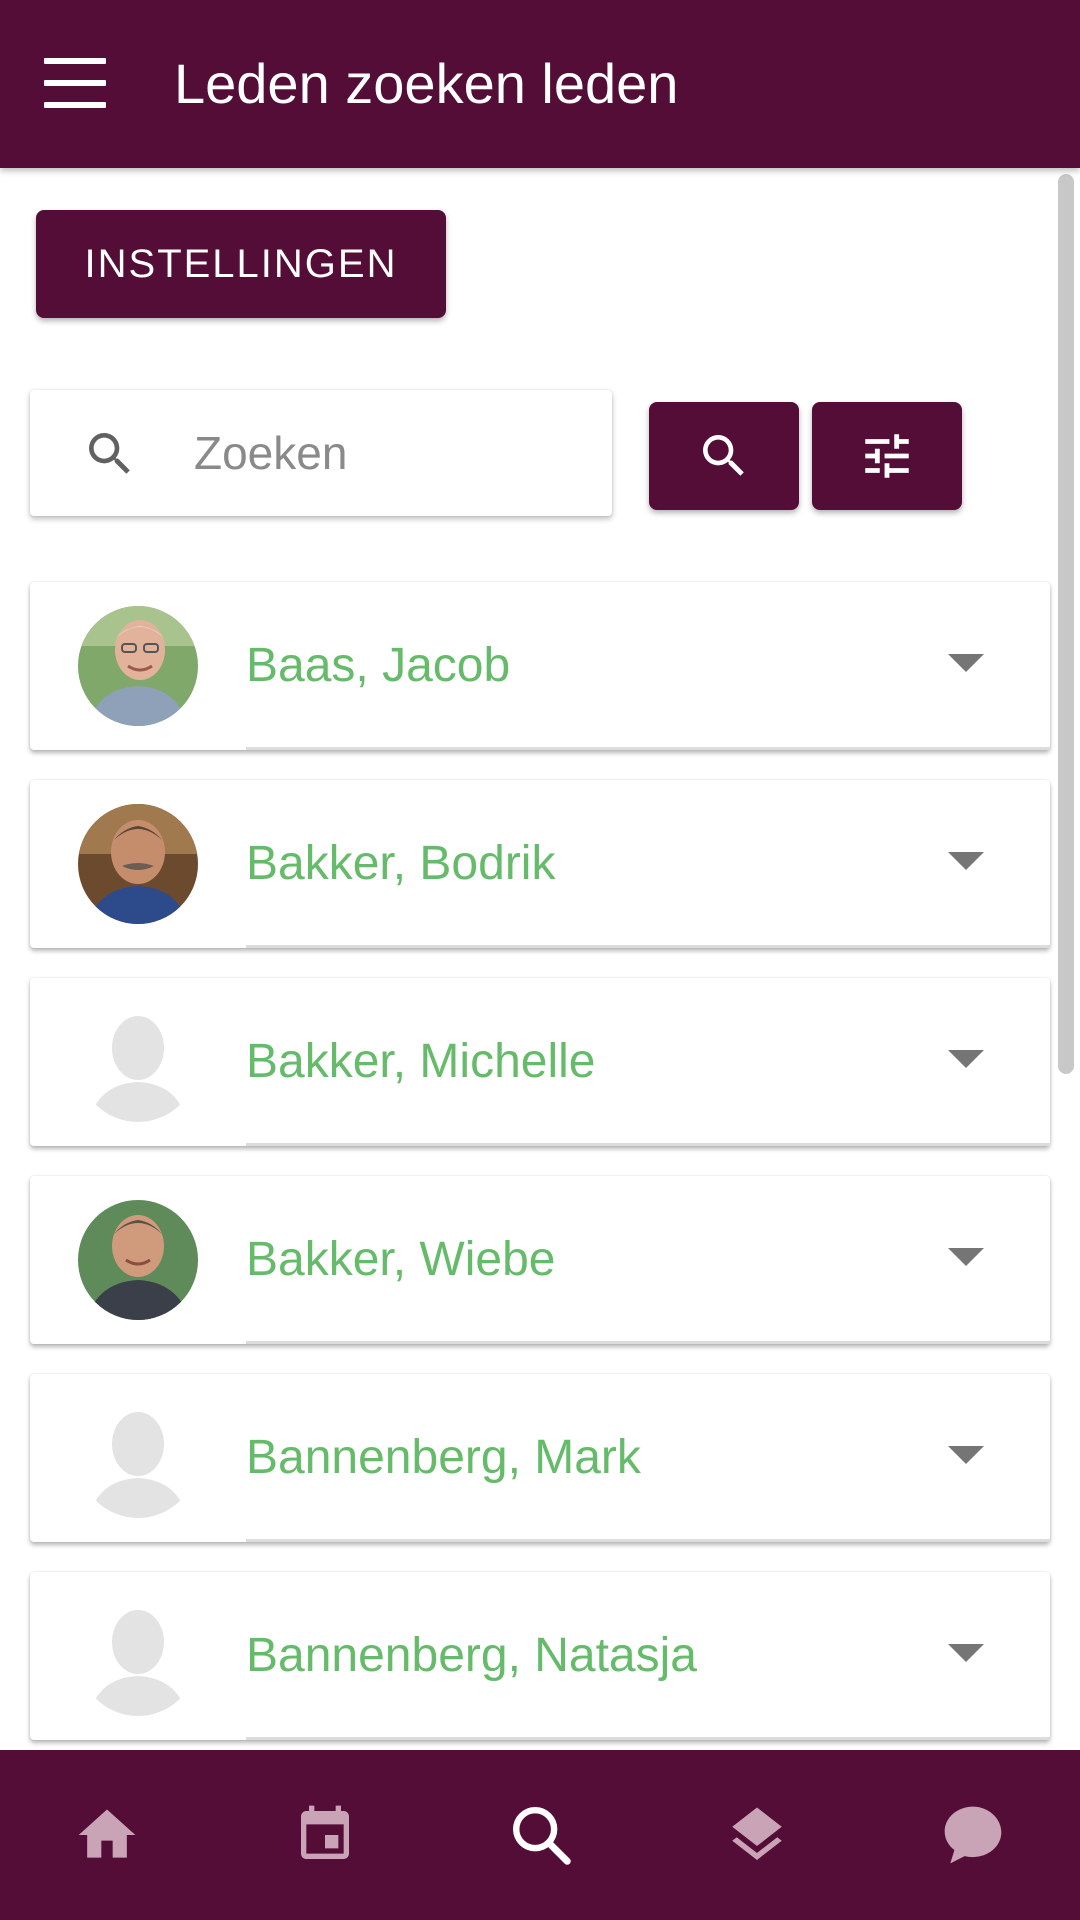 This screenshot has width=1080, height=1920. What do you see at coordinates (401, 863) in the screenshot?
I see `member-name: Bakker, Bodrik` at bounding box center [401, 863].